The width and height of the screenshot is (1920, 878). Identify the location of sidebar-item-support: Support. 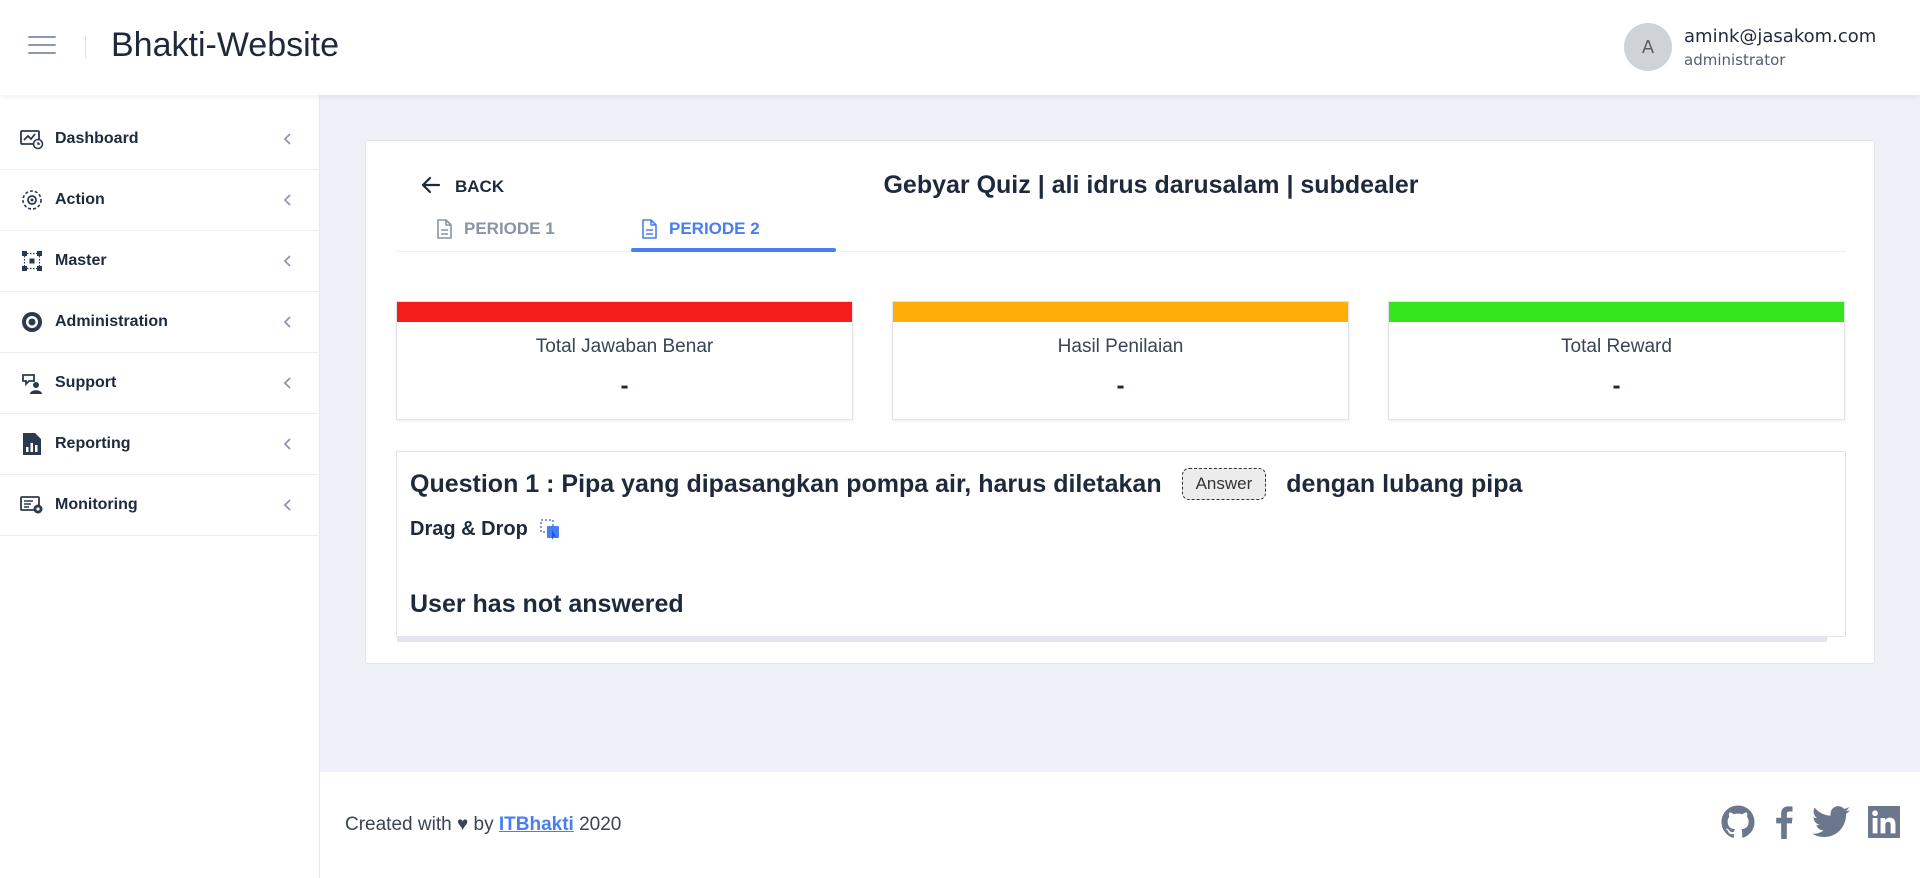
(160, 383).